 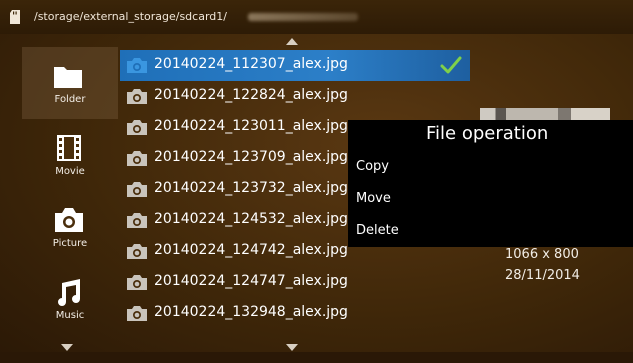 I want to click on sidebar-item-picture: Picture, so click(x=70, y=227).